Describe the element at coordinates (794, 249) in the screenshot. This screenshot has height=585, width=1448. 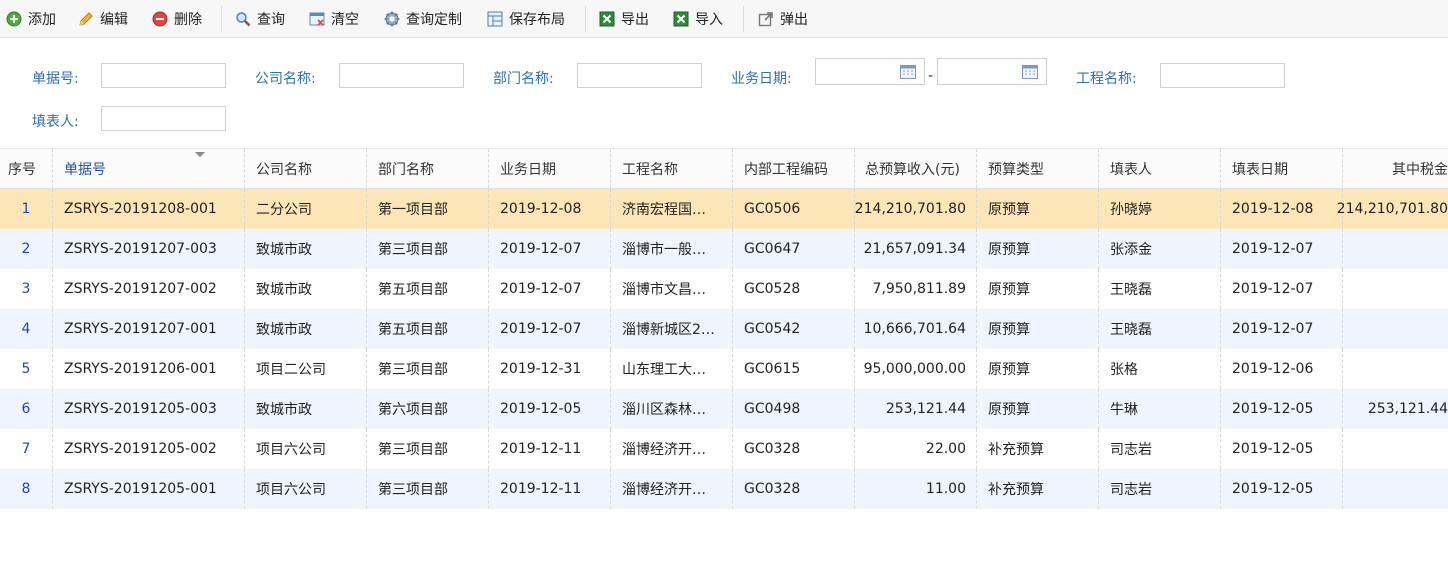
I see `cell-project-code: GC0647` at that location.